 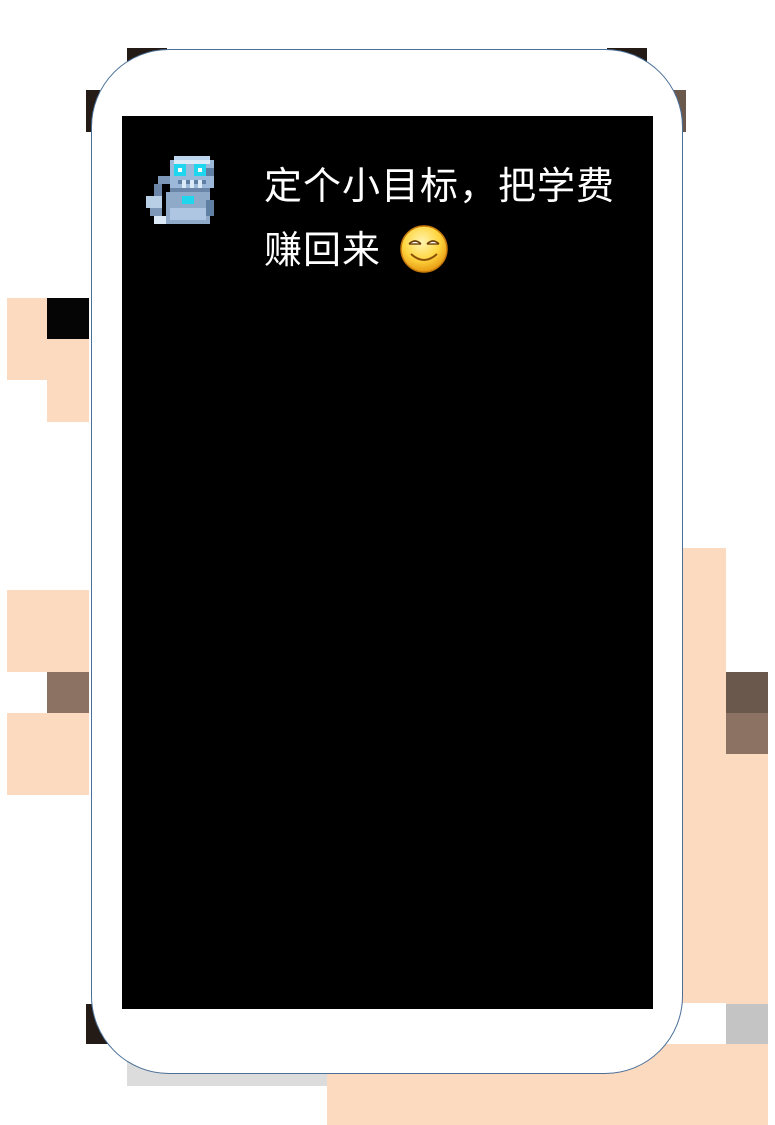 What do you see at coordinates (323, 250) in the screenshot?
I see `message-line-2: 赚回来` at bounding box center [323, 250].